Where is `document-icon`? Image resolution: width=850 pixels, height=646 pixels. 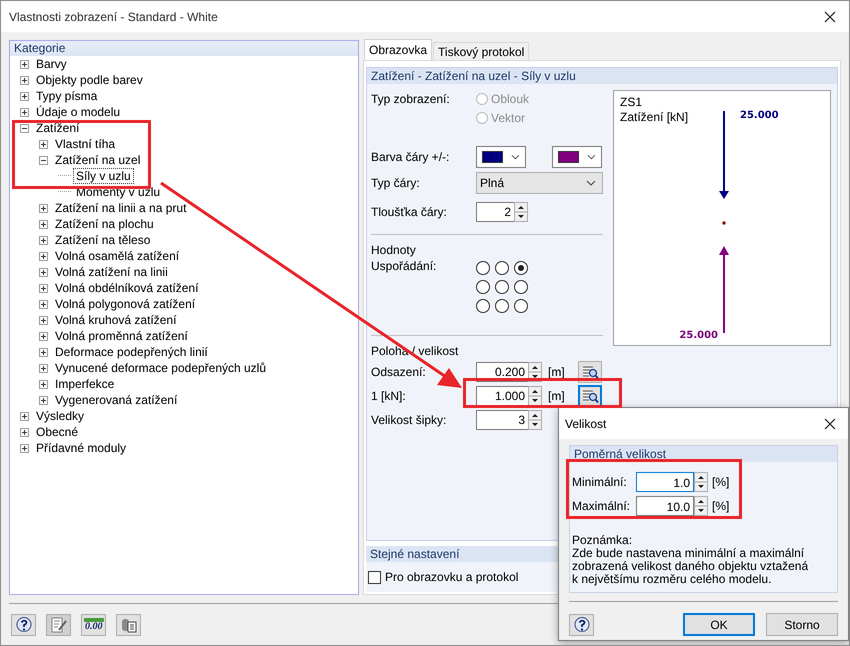 document-icon is located at coordinates (129, 625).